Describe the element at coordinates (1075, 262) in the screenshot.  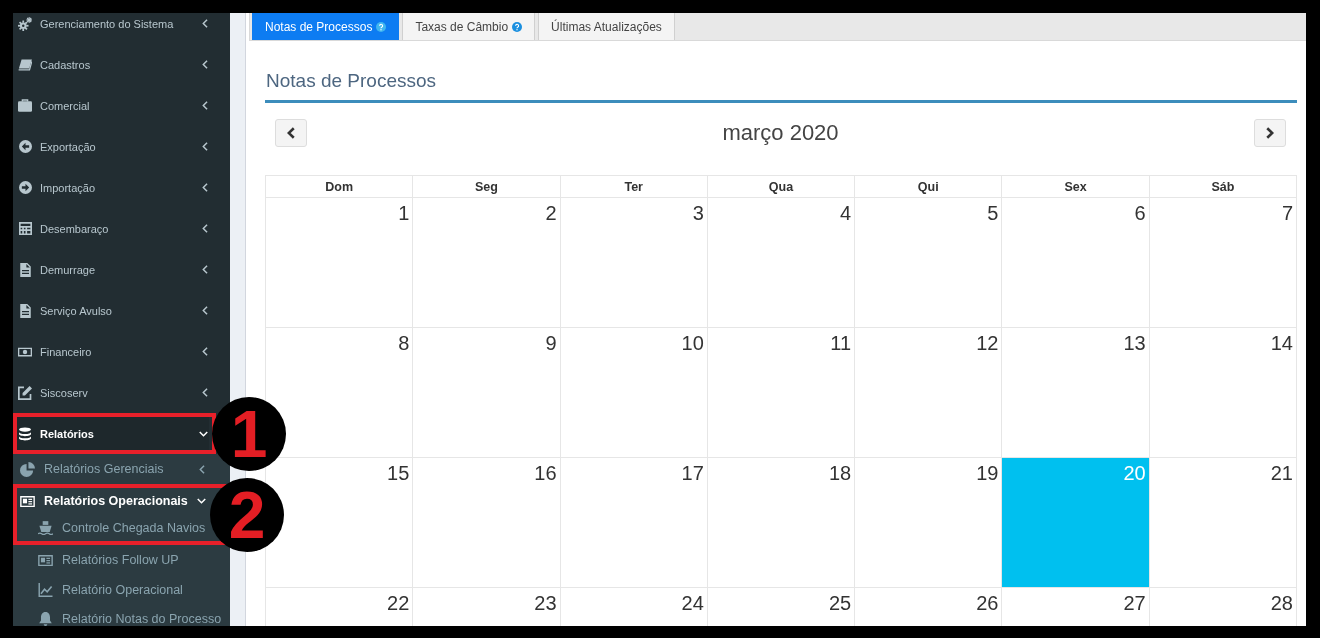
I see `day-cell: 6` at that location.